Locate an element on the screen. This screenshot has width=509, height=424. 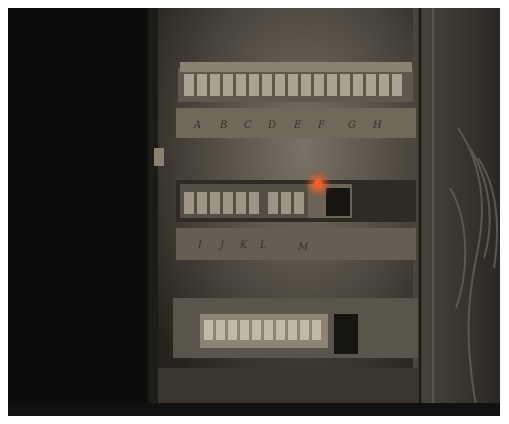
breaker-slot is located at coordinates (338, 202).